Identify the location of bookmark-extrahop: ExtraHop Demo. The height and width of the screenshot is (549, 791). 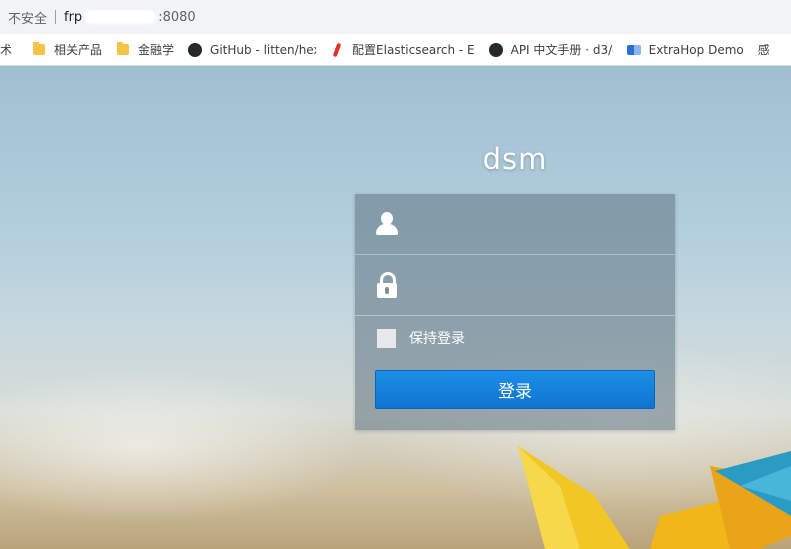
(685, 50).